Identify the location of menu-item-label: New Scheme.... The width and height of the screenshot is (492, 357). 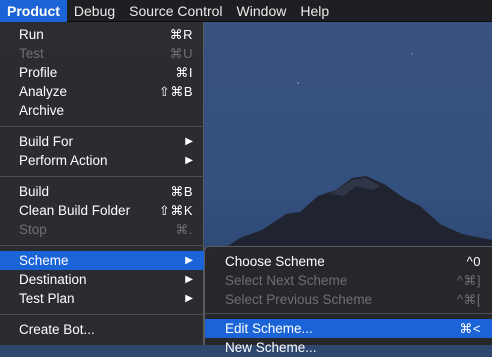
(271, 347).